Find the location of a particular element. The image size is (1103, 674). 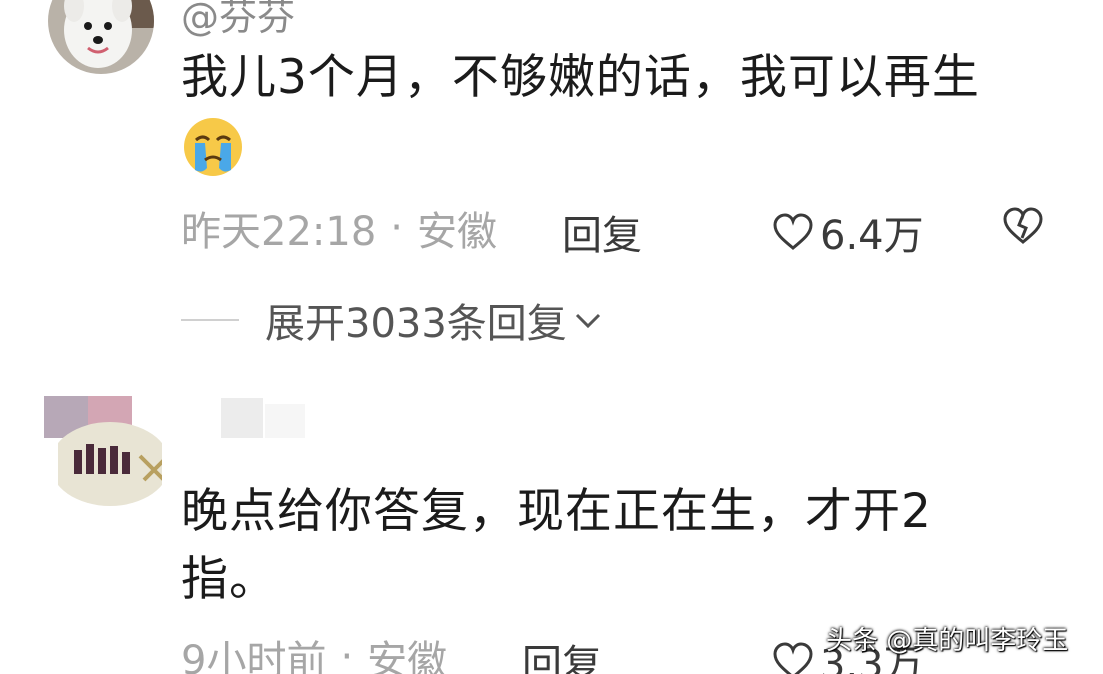

divider is located at coordinates (210, 320).